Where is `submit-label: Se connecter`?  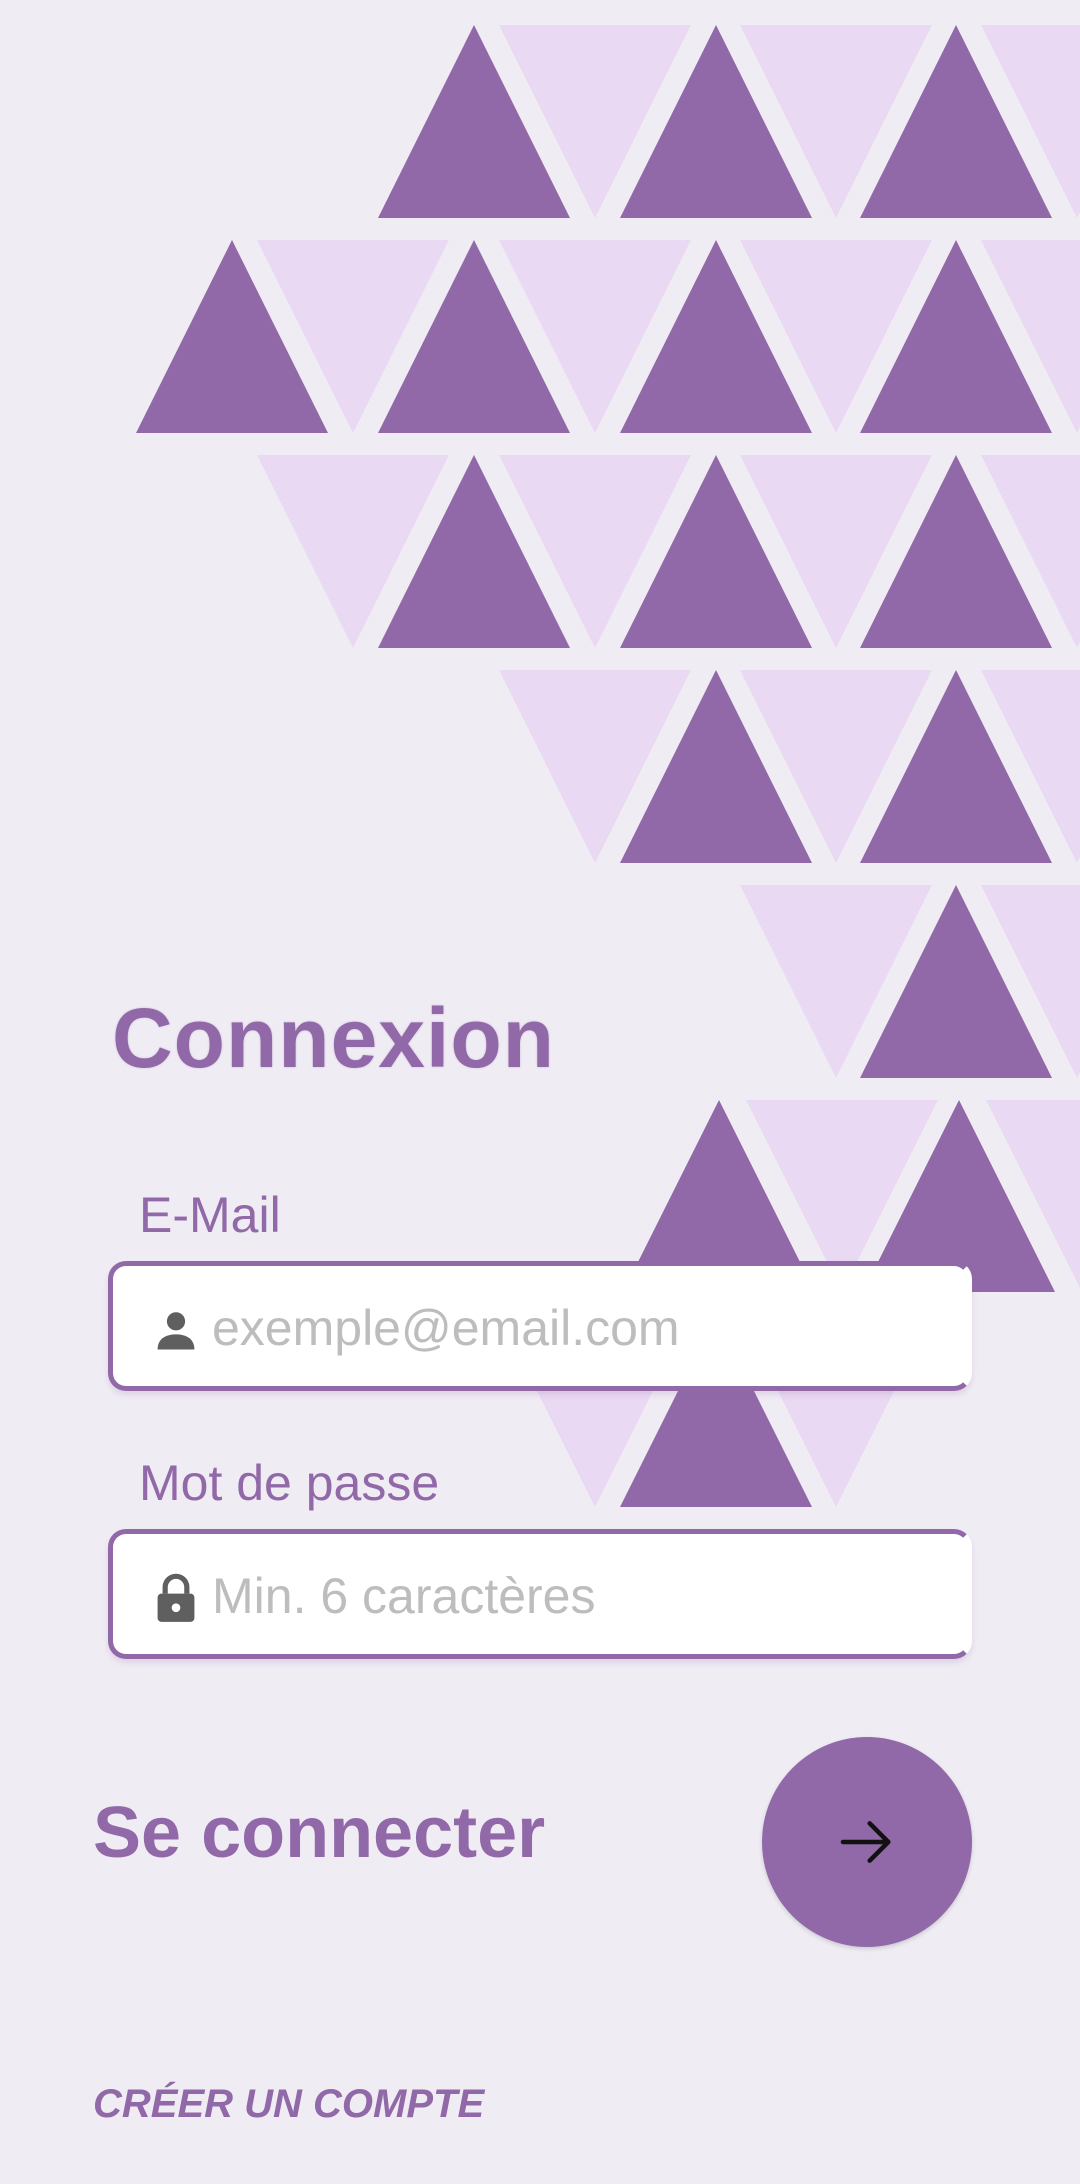 submit-label: Se connecter is located at coordinates (319, 1833).